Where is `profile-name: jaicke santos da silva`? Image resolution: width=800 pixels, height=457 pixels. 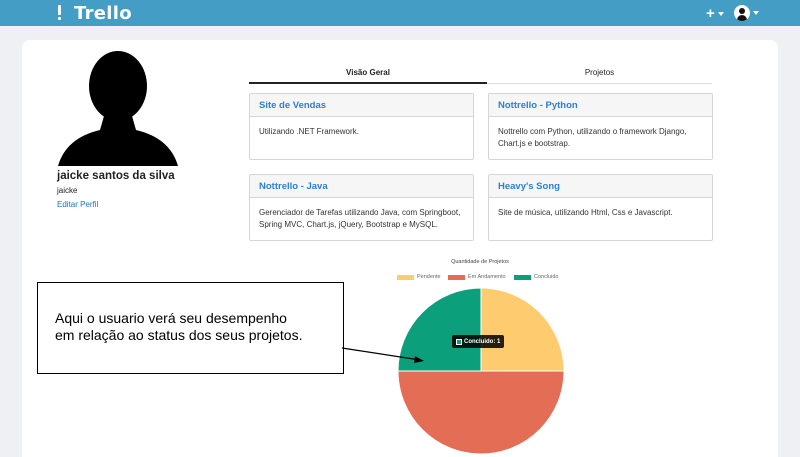
profile-name: jaicke santos da silva is located at coordinates (116, 176).